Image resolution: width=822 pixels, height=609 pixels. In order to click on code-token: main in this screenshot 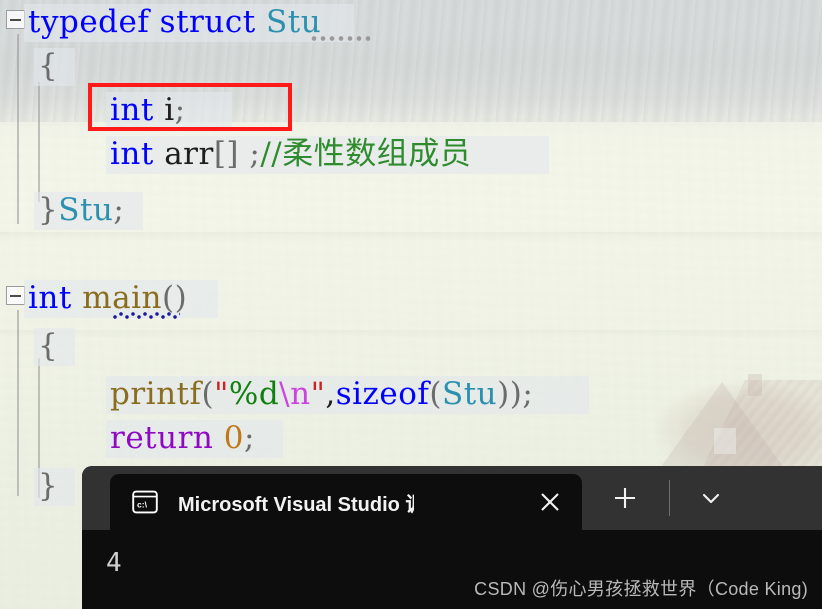, I will do `click(122, 298)`.